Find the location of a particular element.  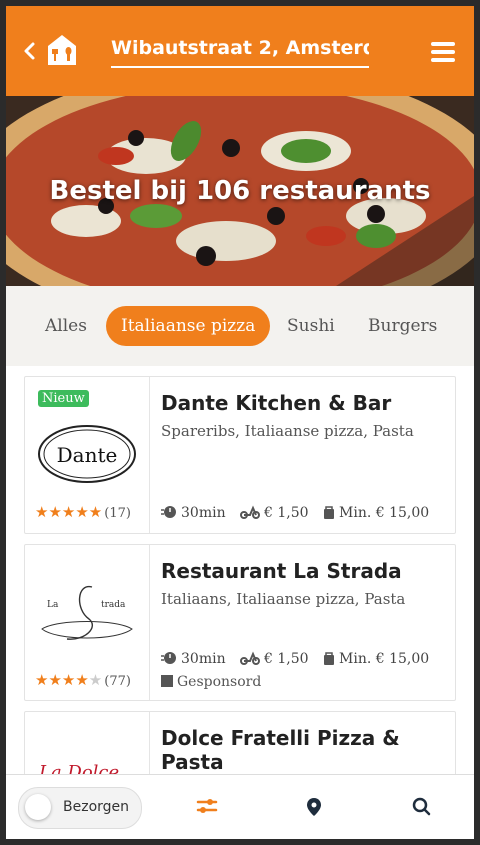

sponsored-label: Gesponsord is located at coordinates (211, 682).